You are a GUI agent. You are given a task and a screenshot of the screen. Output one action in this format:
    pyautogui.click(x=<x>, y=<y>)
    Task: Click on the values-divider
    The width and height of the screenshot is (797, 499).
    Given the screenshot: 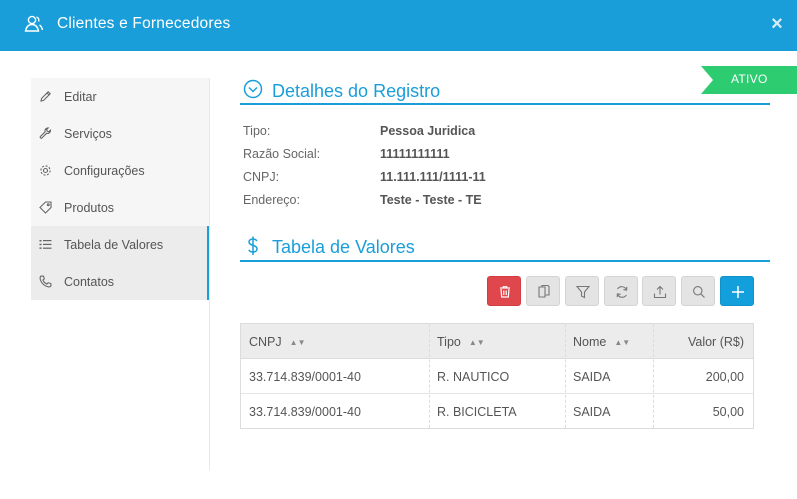 What is the action you would take?
    pyautogui.click(x=505, y=261)
    